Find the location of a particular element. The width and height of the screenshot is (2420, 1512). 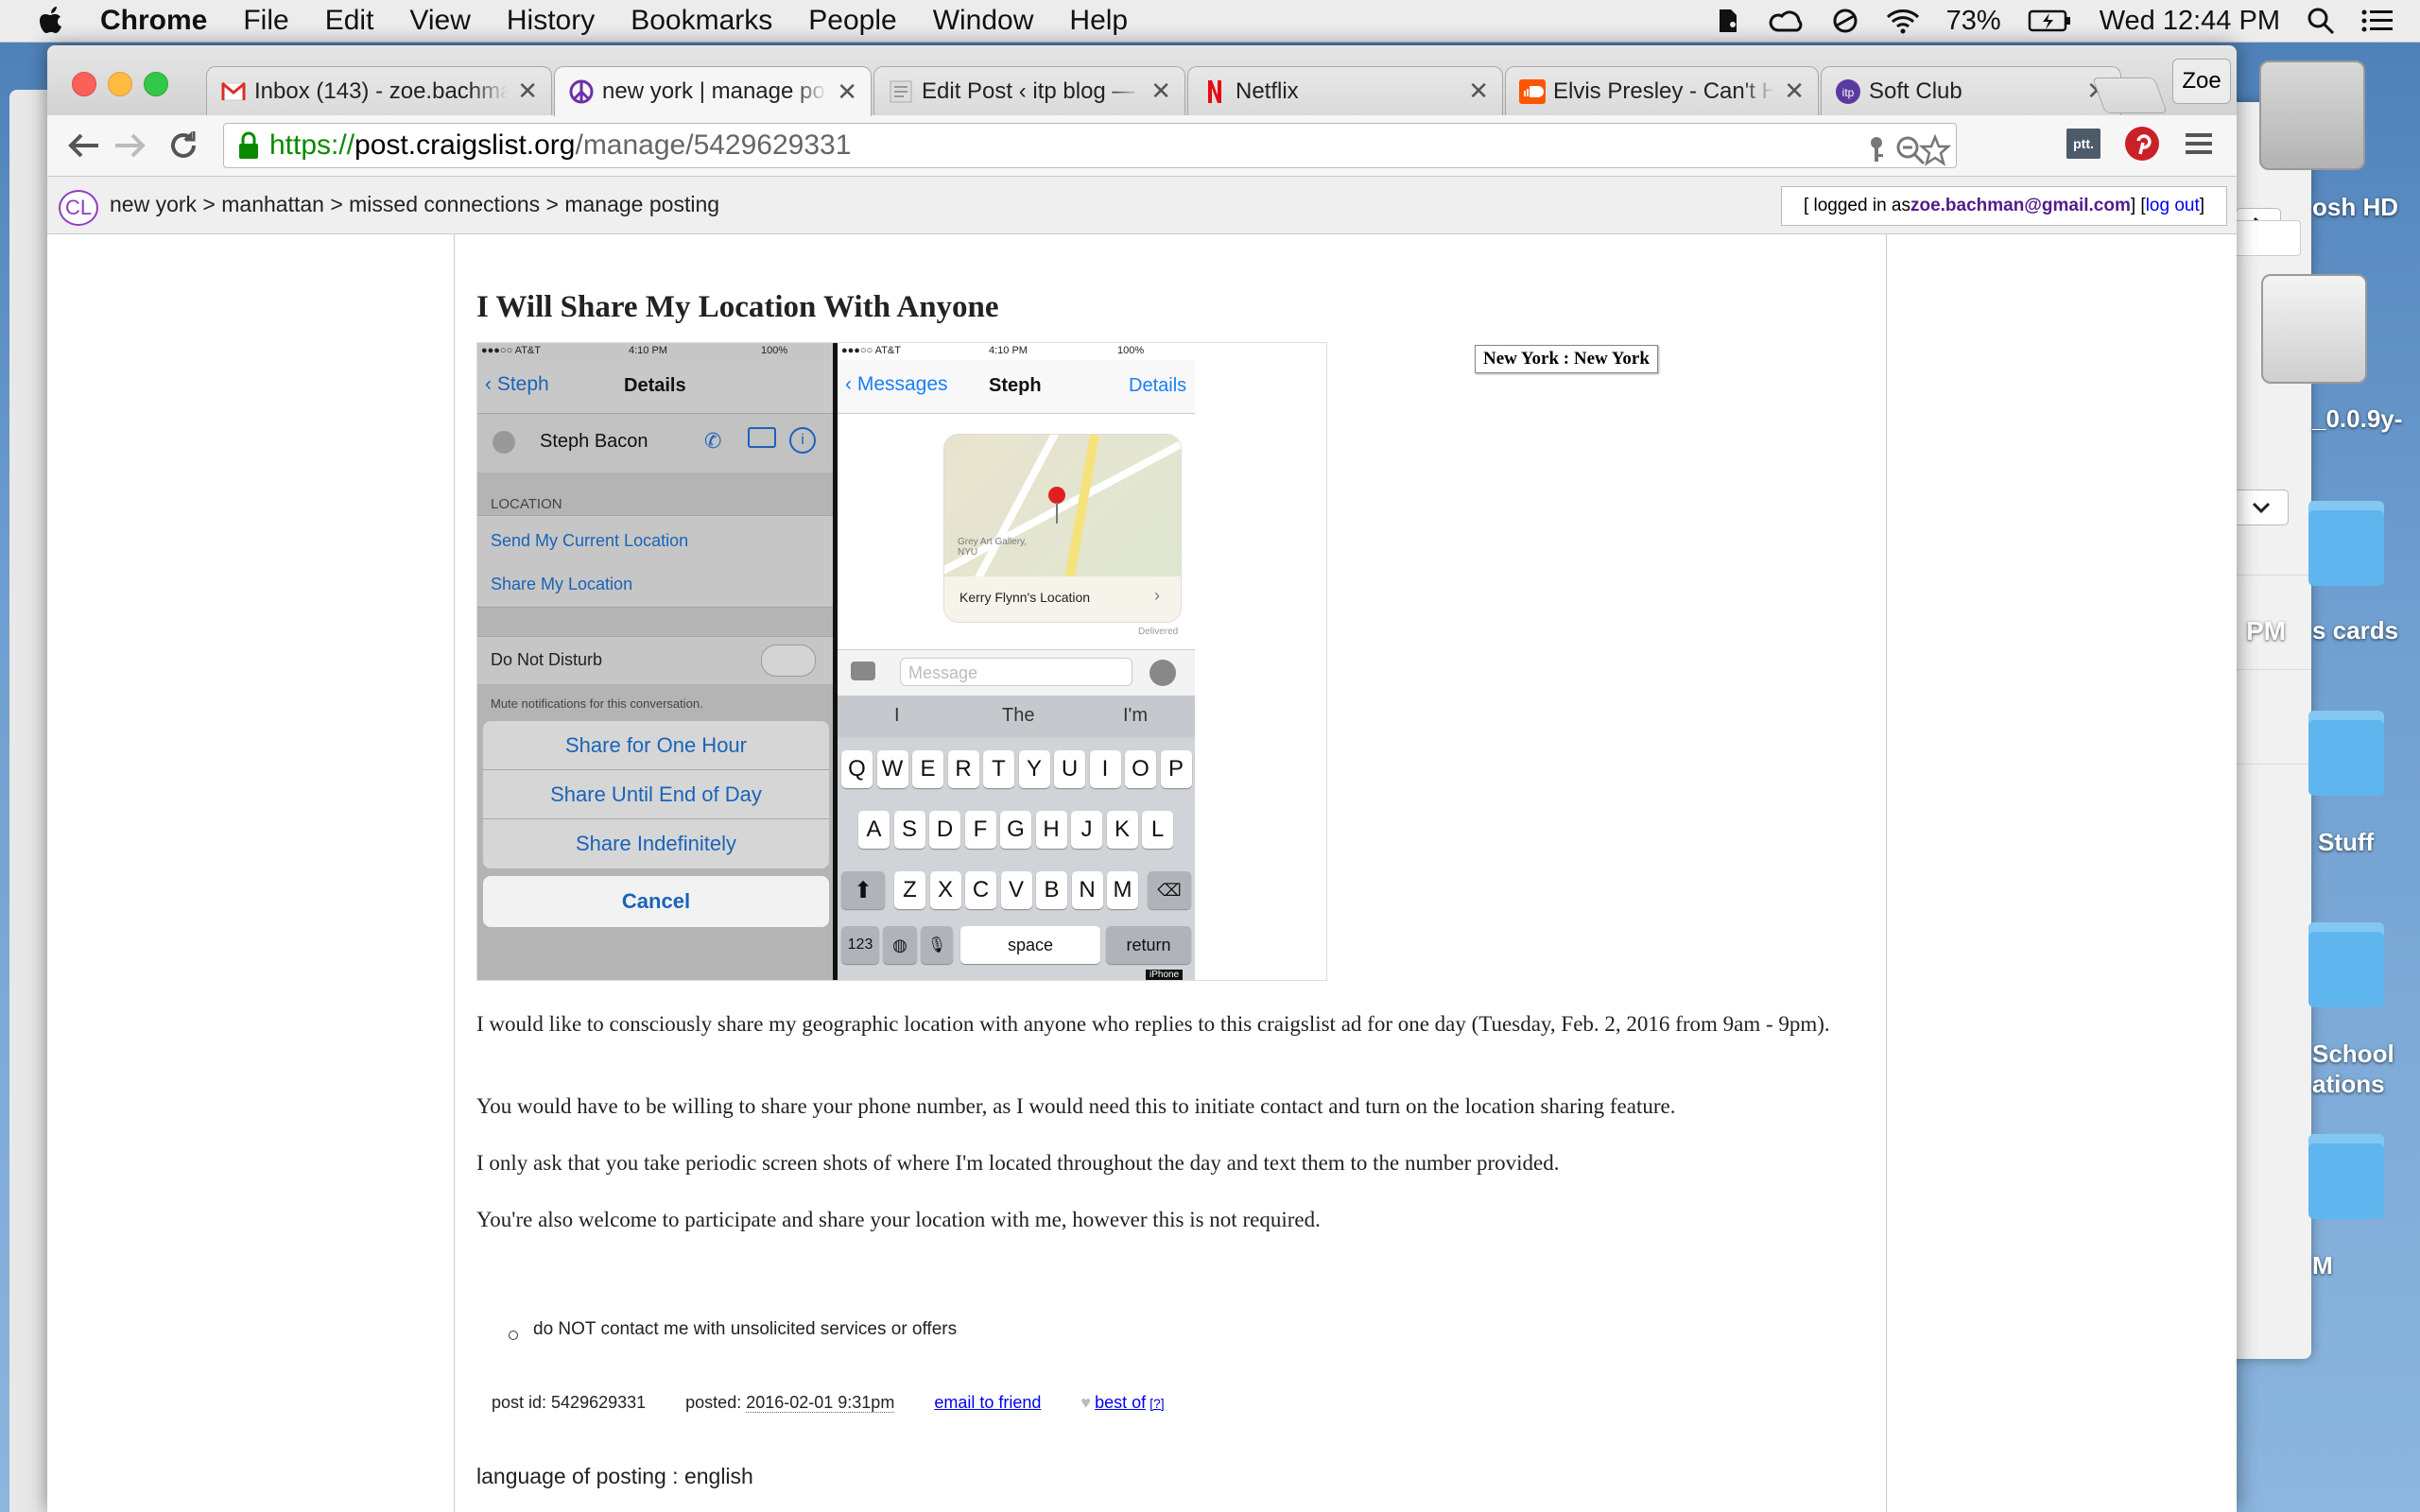

tab-wordpress: Edit Post ‹ itp blog — WordPress ✕ is located at coordinates (1029, 90).